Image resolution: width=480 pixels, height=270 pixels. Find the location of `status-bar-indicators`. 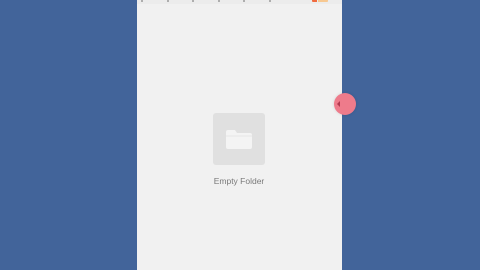

status-bar-indicators is located at coordinates (206, 1).